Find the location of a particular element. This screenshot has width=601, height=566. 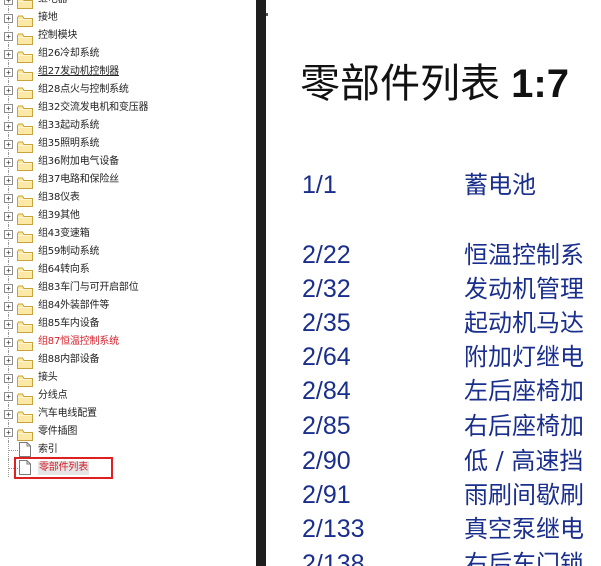

part-name: 蓄电池 is located at coordinates (500, 185).